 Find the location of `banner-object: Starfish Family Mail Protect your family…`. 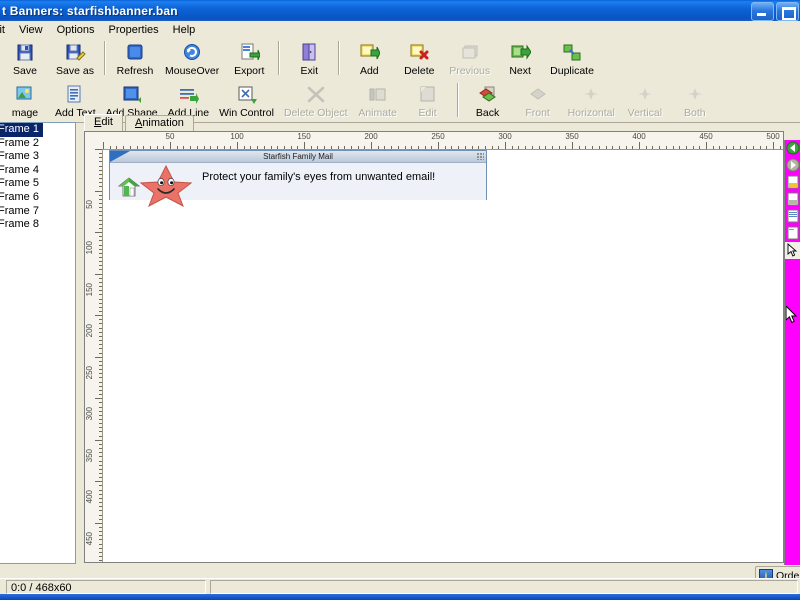

banner-object: Starfish Family Mail Protect your family… is located at coordinates (298, 178).